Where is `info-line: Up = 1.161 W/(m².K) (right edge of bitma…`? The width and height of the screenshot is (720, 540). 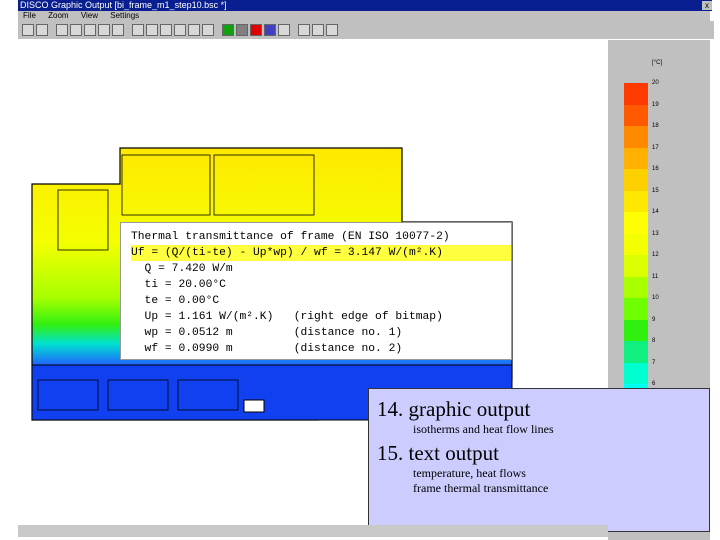 info-line: Up = 1.161 W/(m².K) (right edge of bitma… is located at coordinates (287, 317).